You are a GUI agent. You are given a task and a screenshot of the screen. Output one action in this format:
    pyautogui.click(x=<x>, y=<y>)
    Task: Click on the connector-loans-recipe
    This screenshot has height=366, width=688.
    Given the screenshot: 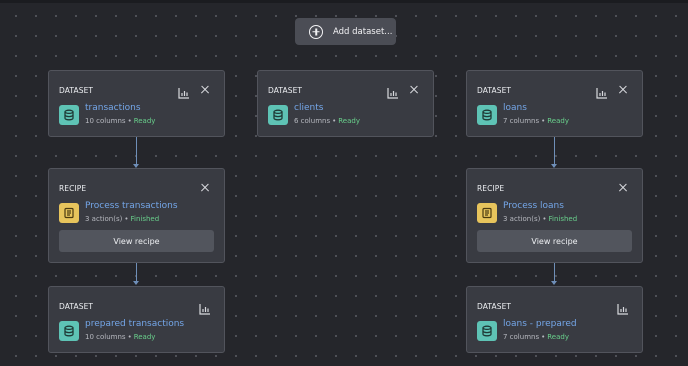 What is the action you would take?
    pyautogui.click(x=554, y=151)
    